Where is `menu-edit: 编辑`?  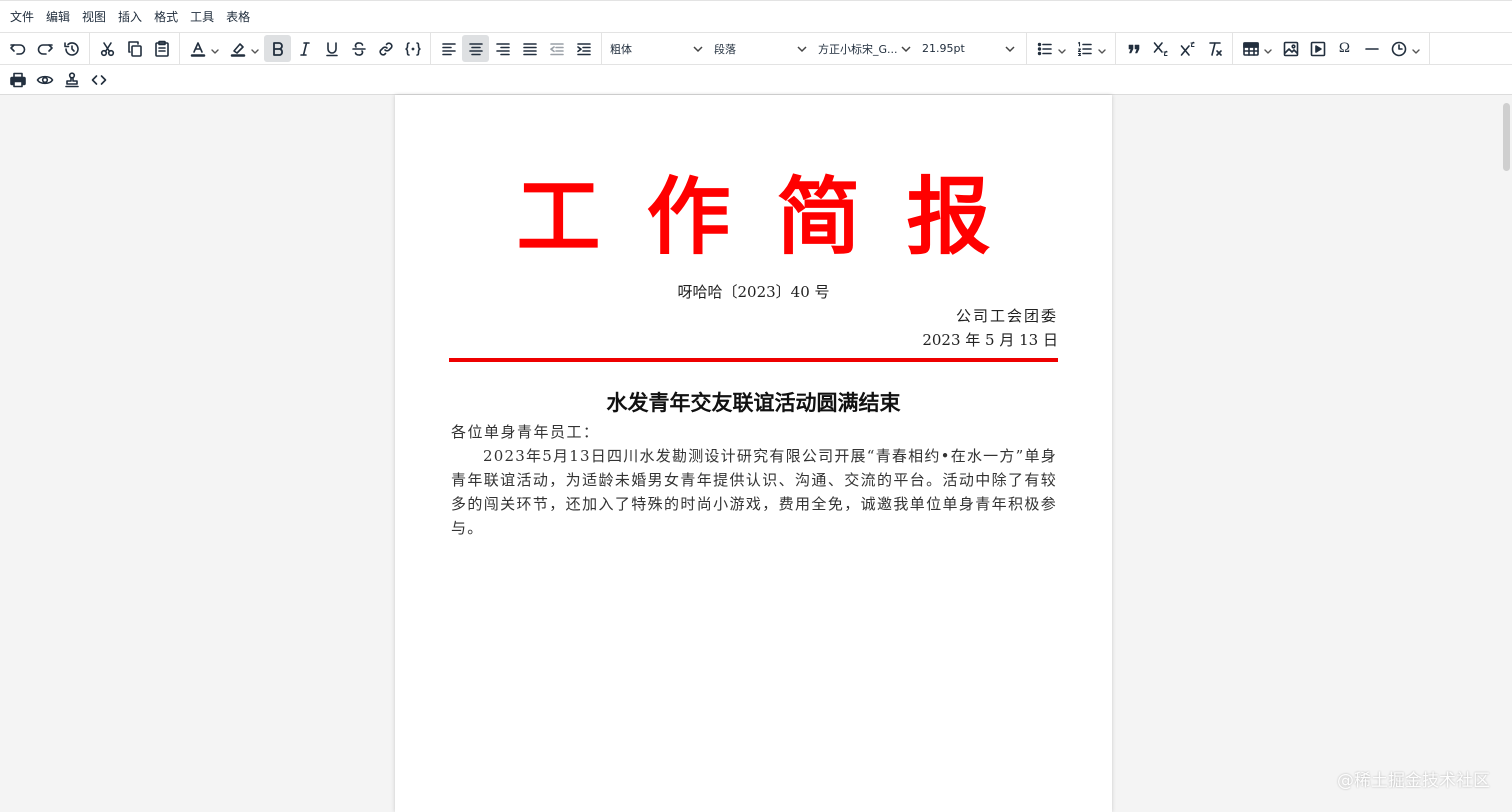 menu-edit: 编辑 is located at coordinates (58, 17).